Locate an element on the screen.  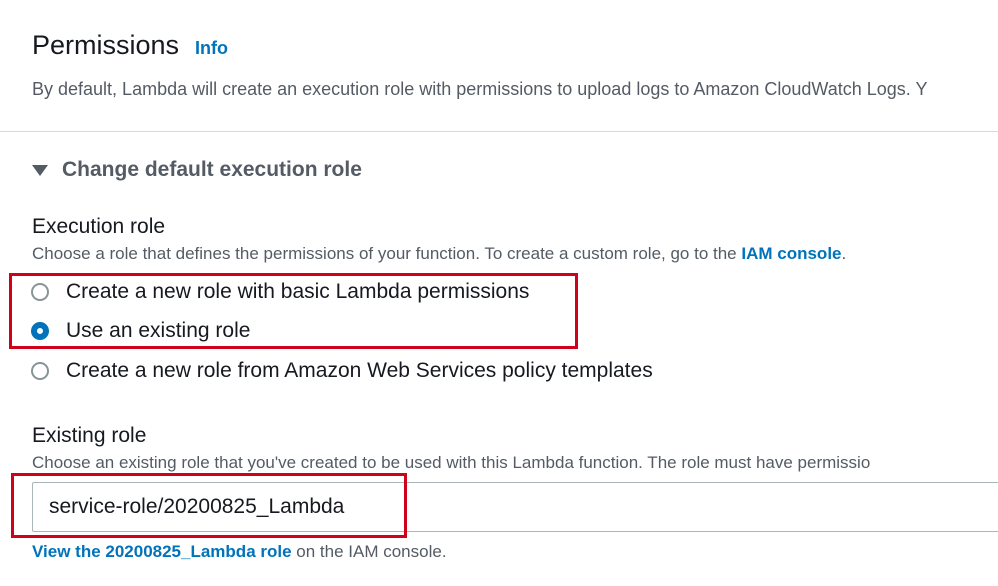
radio-label: Use an existing role is located at coordinates (158, 330).